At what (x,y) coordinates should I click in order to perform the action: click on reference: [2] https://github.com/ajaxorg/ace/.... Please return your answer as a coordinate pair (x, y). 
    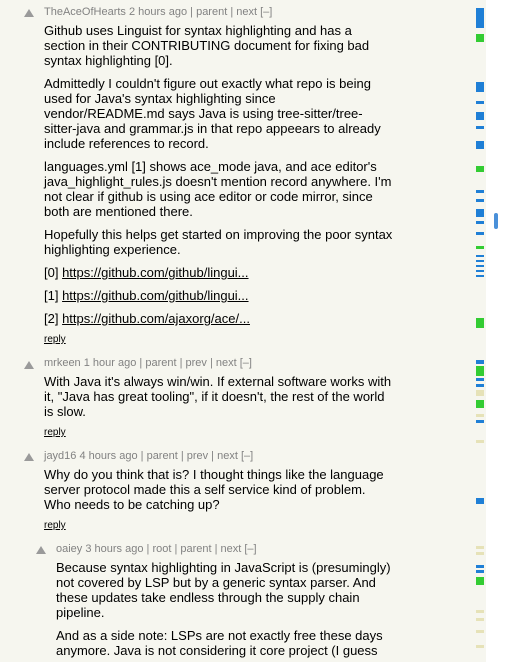
    Looking at the image, I should click on (219, 318).